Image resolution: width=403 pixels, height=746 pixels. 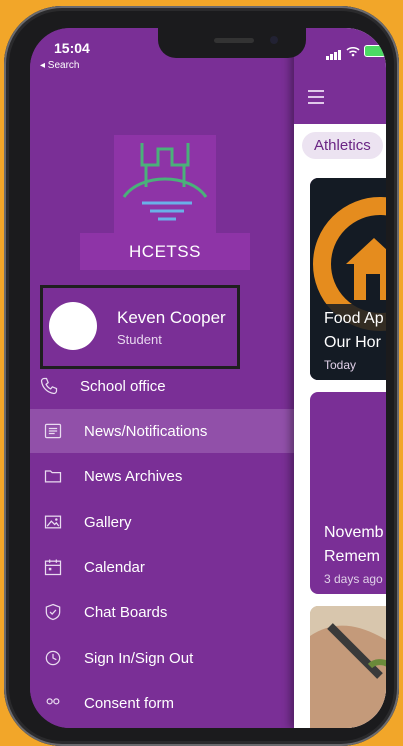 I want to click on status-time: 15:04, so click(x=72, y=48).